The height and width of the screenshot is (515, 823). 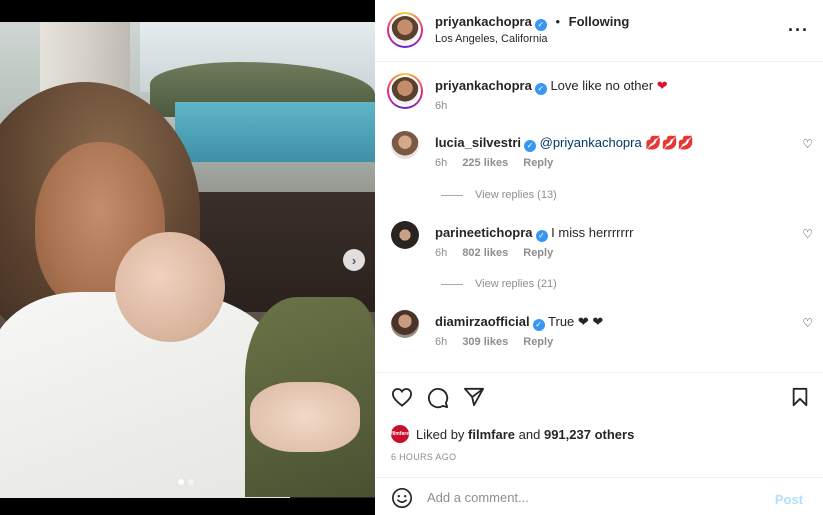 I want to click on author-avatar, so click(x=405, y=30).